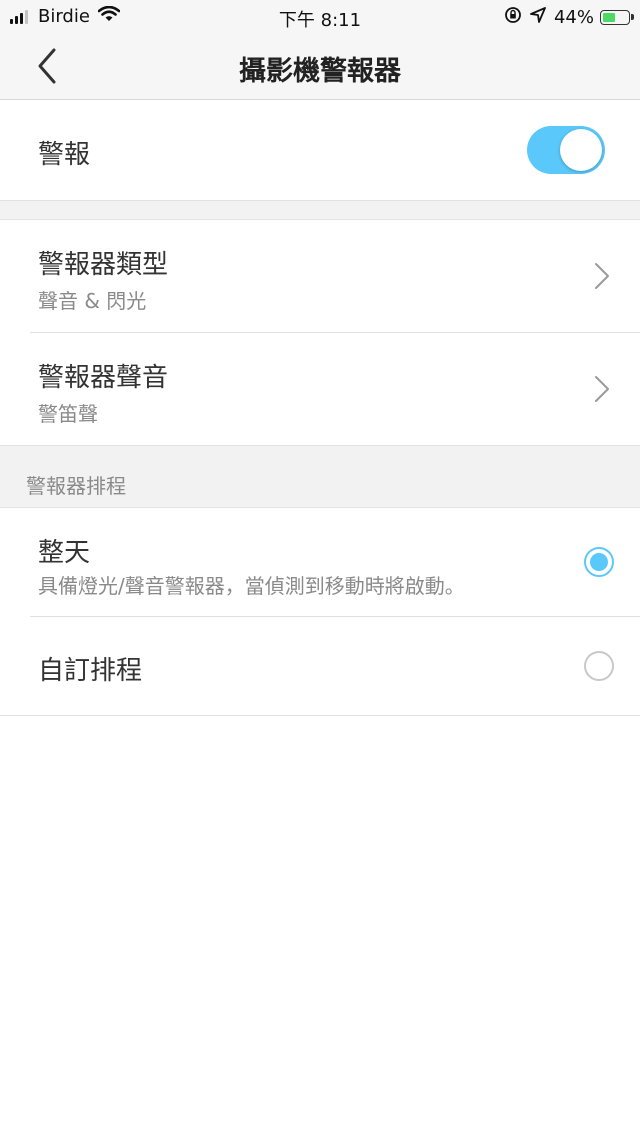 The width and height of the screenshot is (640, 1138). What do you see at coordinates (320, 150) in the screenshot?
I see `alarm-row: 警報` at bounding box center [320, 150].